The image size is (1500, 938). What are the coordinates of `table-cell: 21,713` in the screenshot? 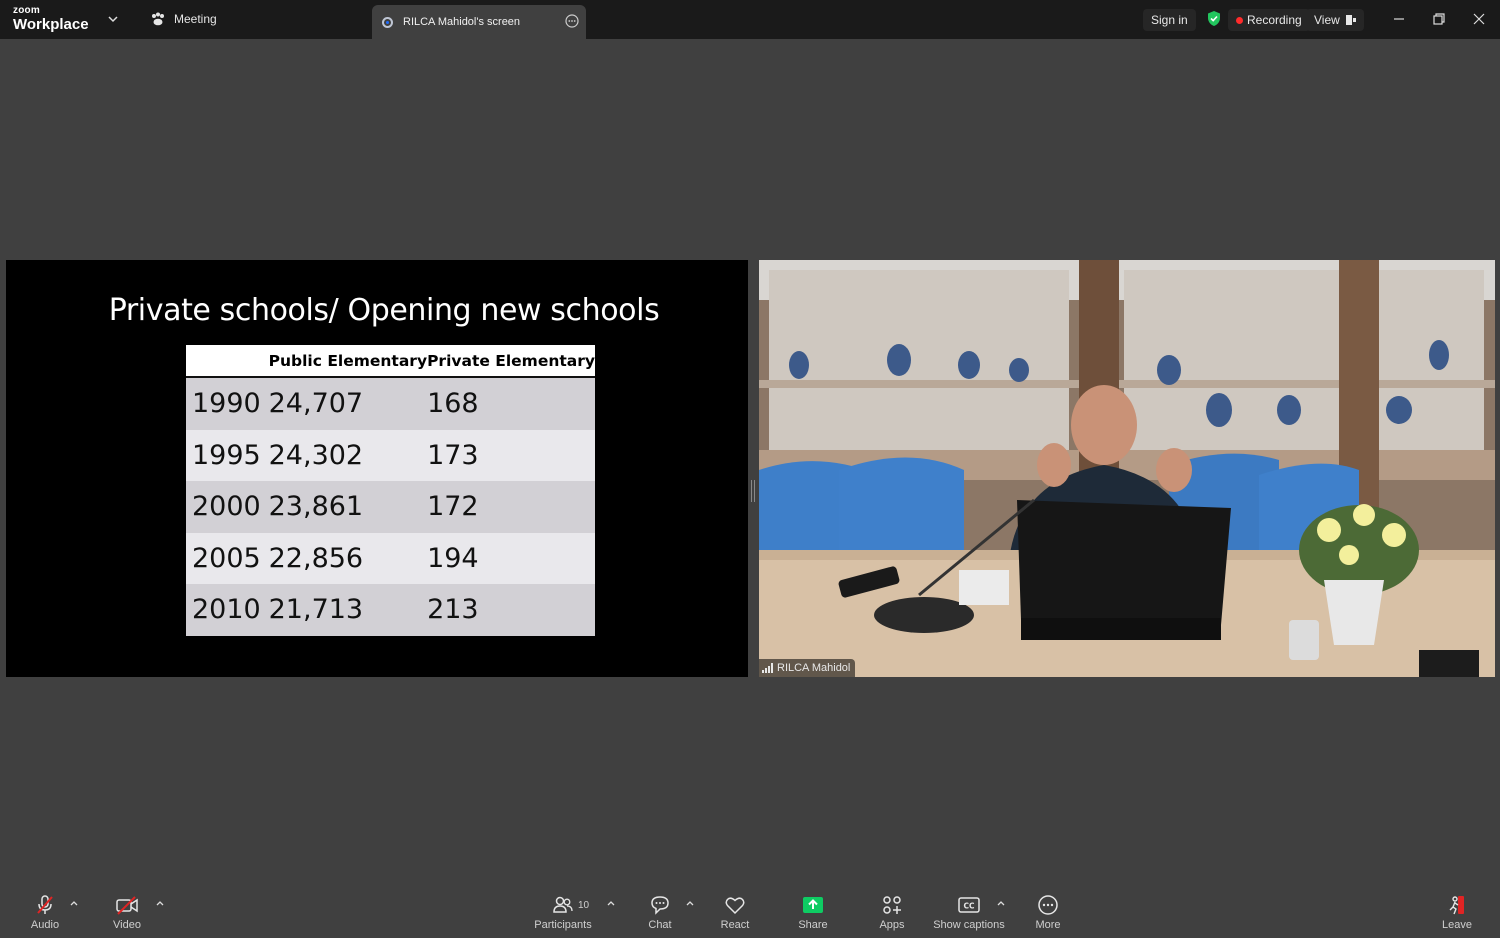 It's located at (348, 610).